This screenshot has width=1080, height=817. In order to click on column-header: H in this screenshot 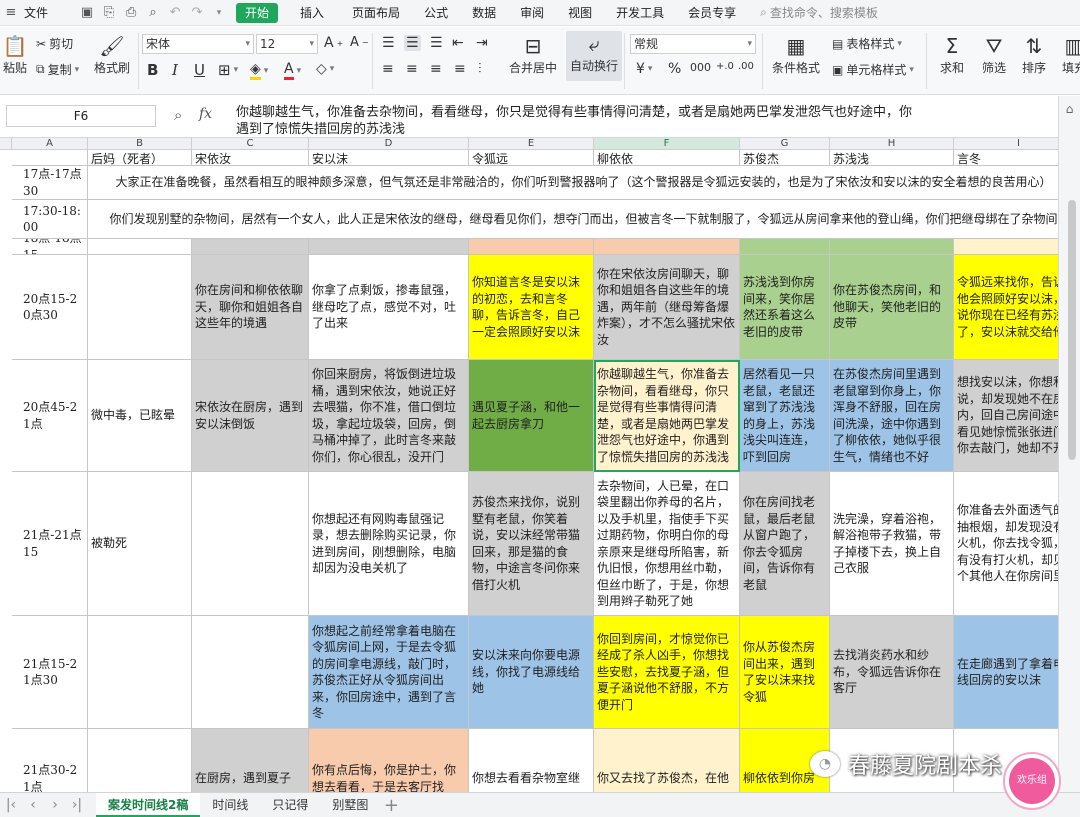, I will do `click(892, 144)`.